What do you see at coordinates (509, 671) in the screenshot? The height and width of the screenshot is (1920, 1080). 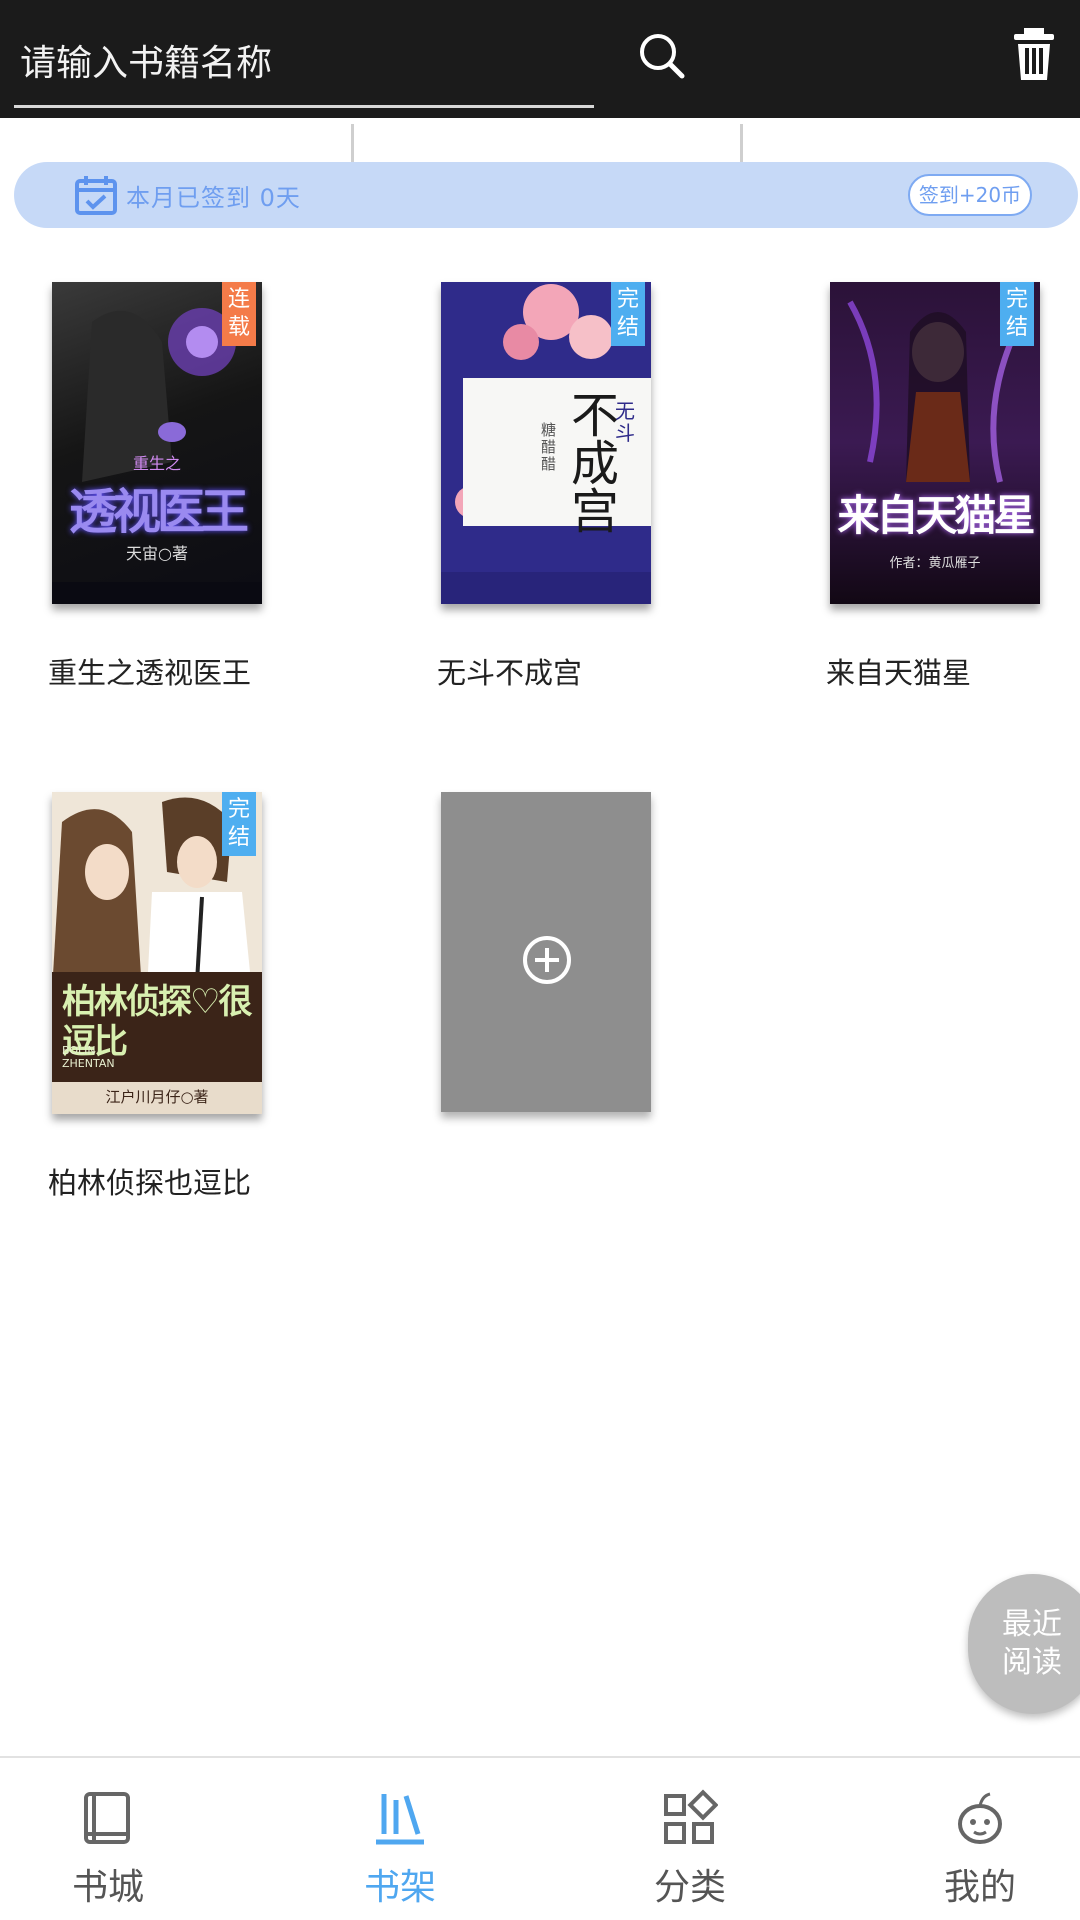 I see `book-title: 无斗不成宫` at bounding box center [509, 671].